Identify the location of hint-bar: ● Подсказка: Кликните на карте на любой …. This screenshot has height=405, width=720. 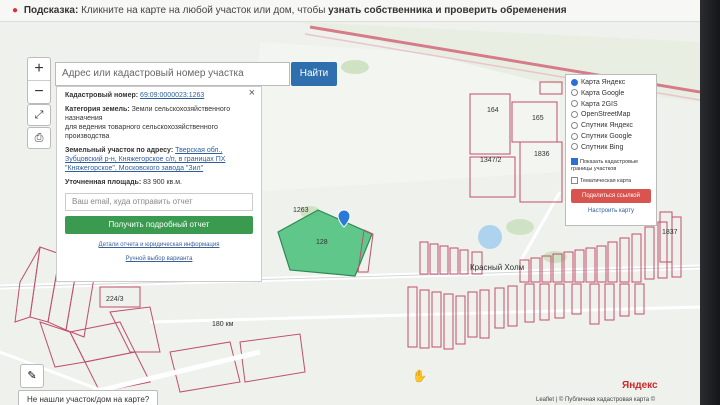
(350, 11).